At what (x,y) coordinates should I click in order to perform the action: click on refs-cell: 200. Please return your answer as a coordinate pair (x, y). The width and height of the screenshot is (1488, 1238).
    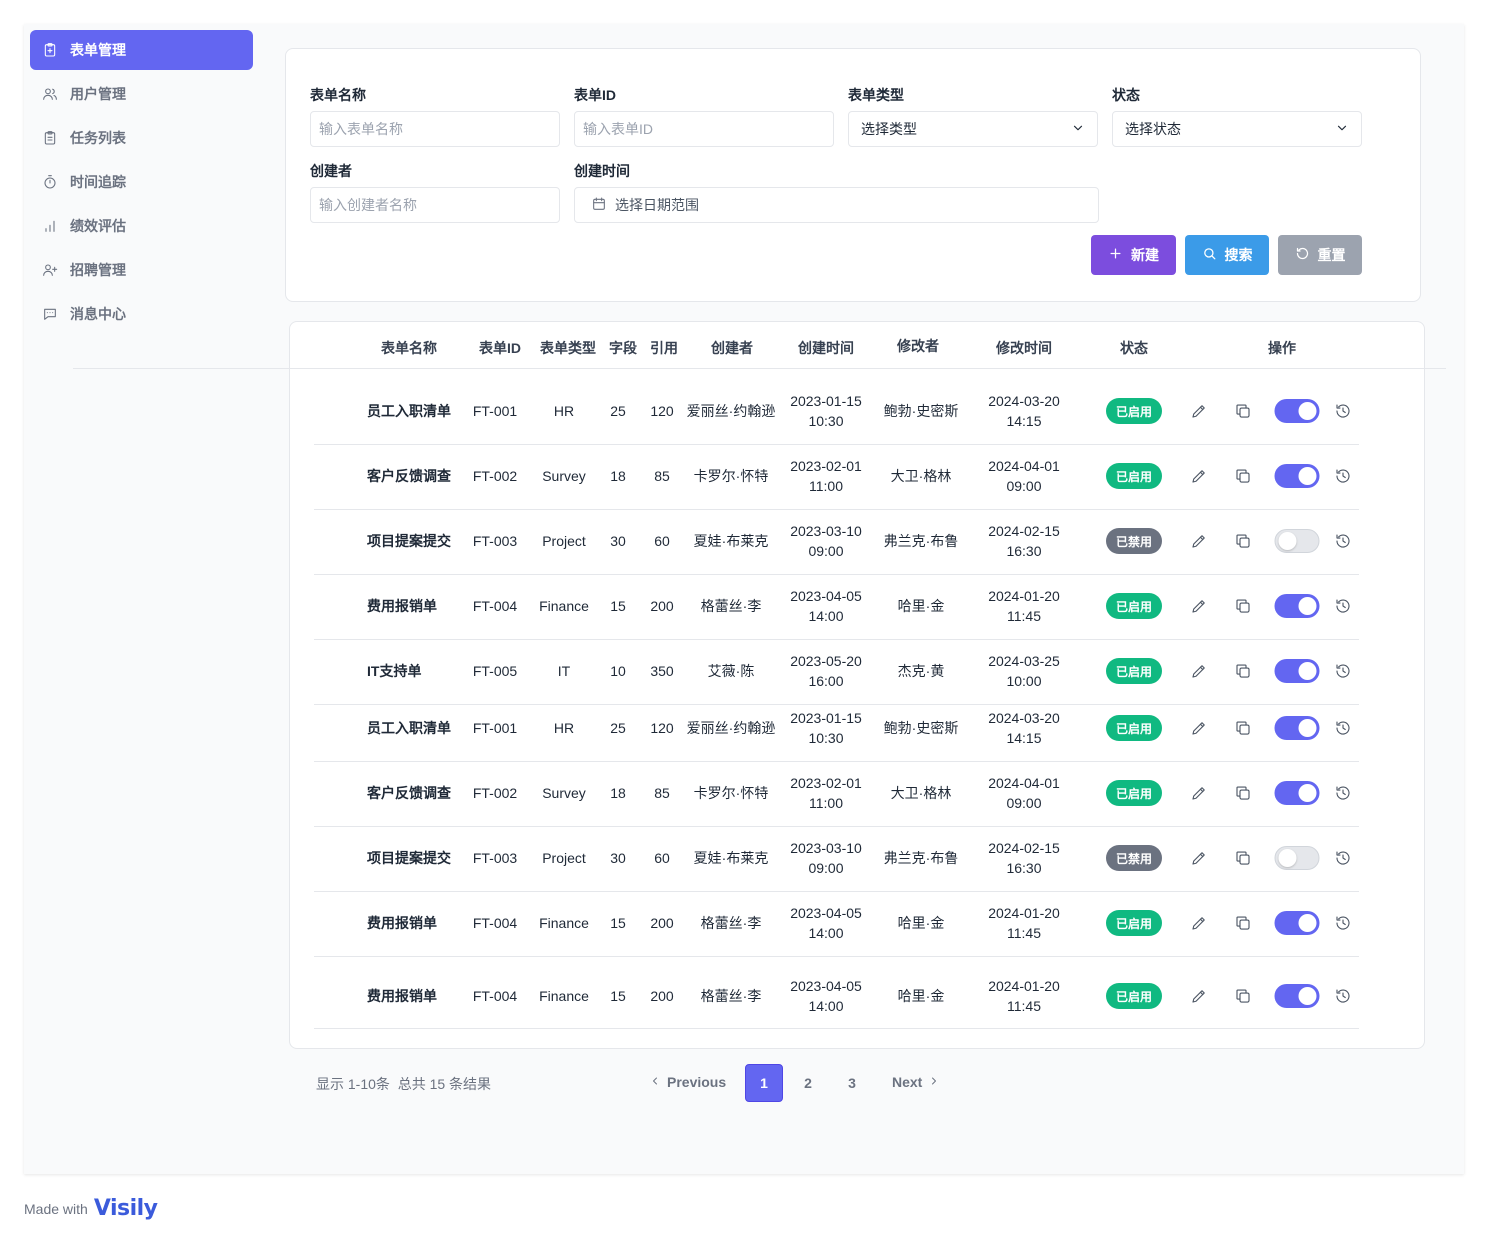
    Looking at the image, I should click on (662, 923).